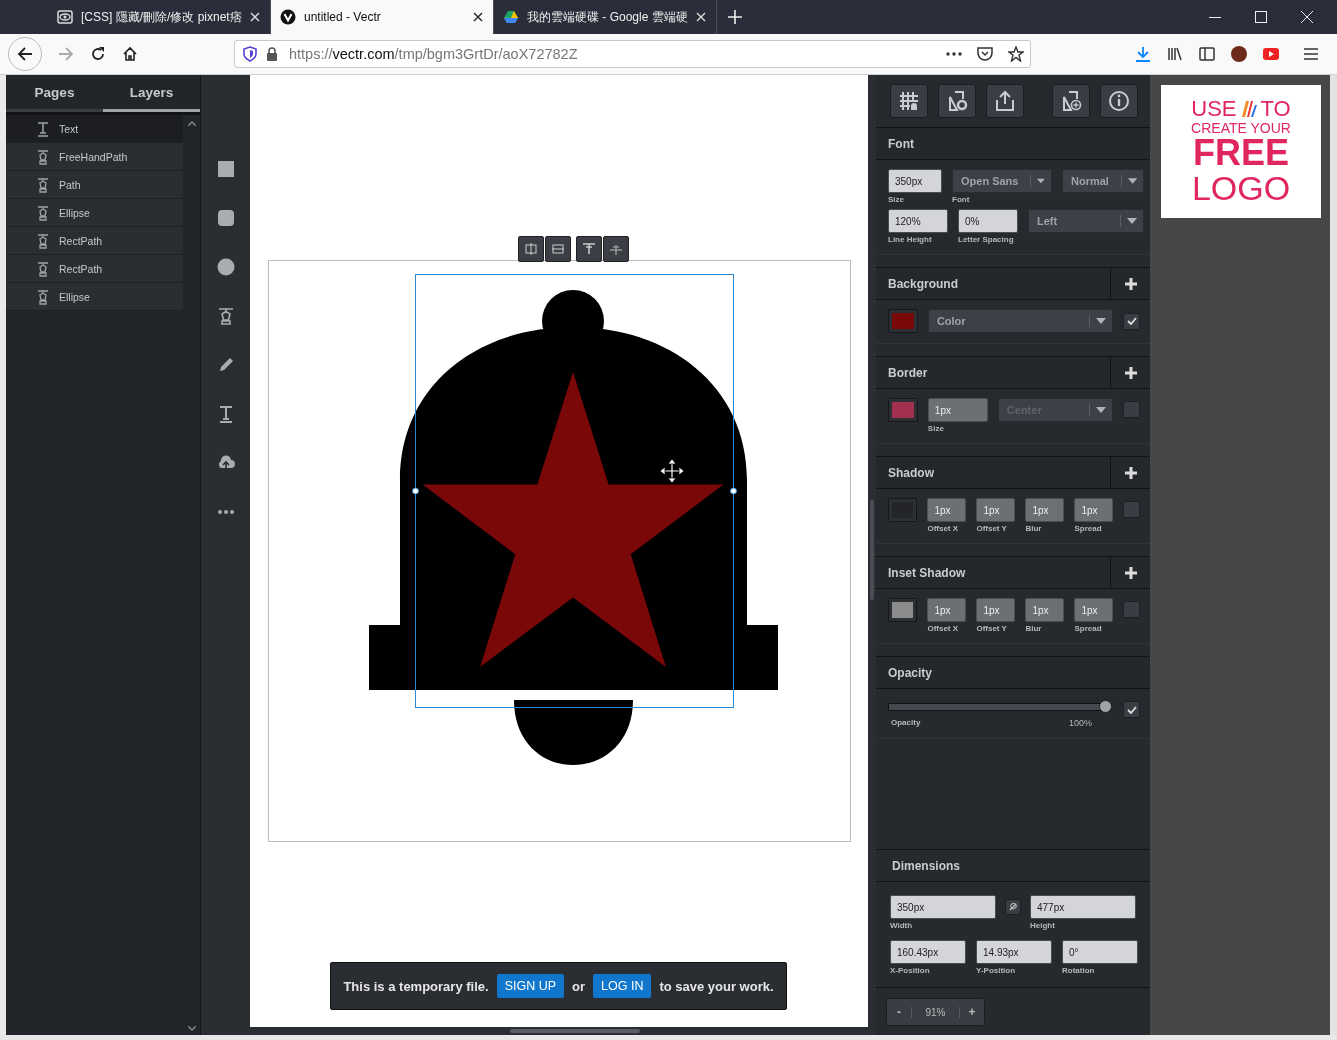 Image resolution: width=1337 pixels, height=1040 pixels. Describe the element at coordinates (382, 17) in the screenshot. I see `browser-tab: untitled - Vectr` at that location.